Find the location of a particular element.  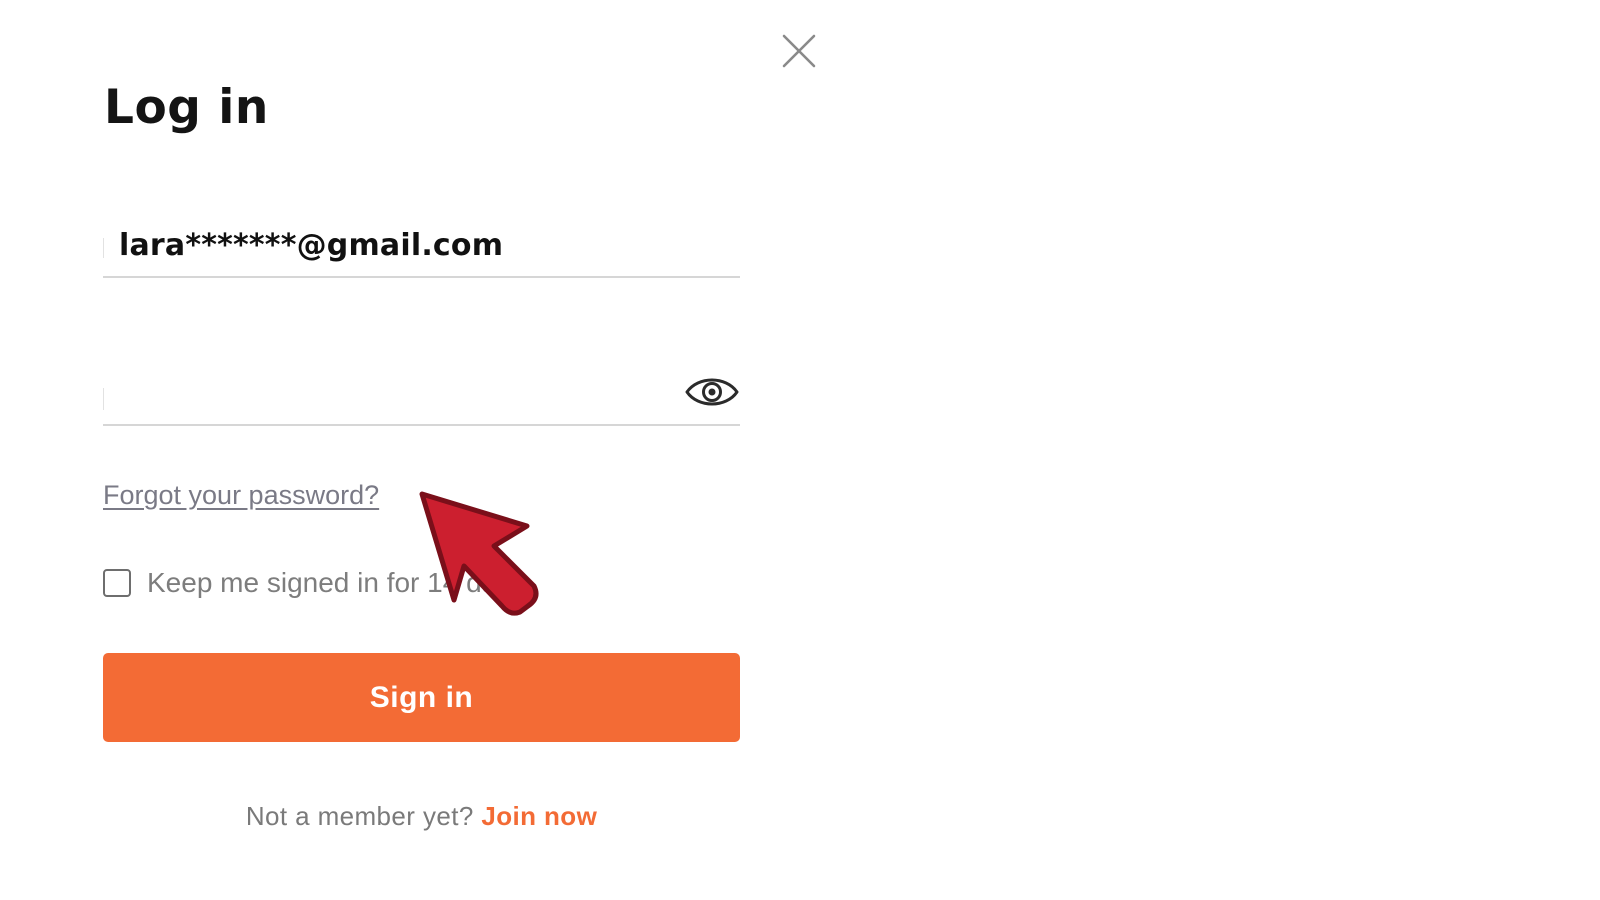

email-value: lara*******@gmail.com is located at coordinates (311, 245).